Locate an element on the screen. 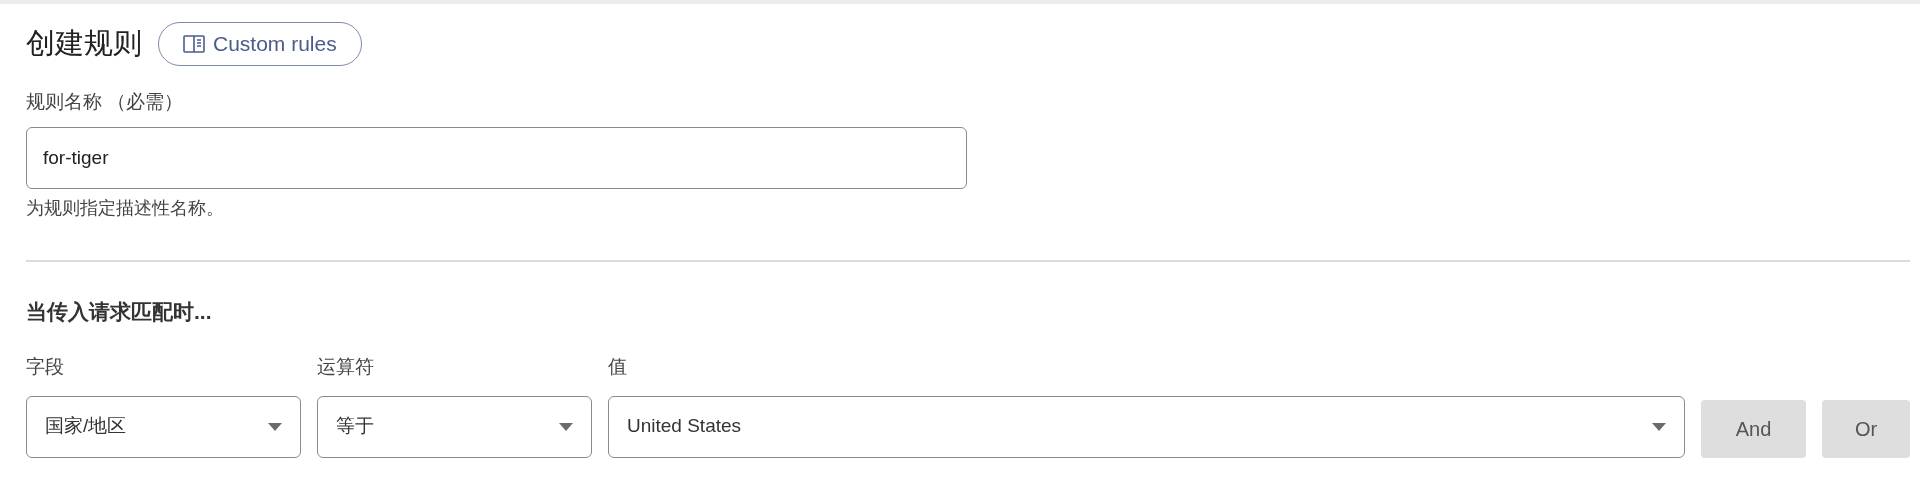 The width and height of the screenshot is (1920, 500). page-title: 创建规则 is located at coordinates (84, 44).